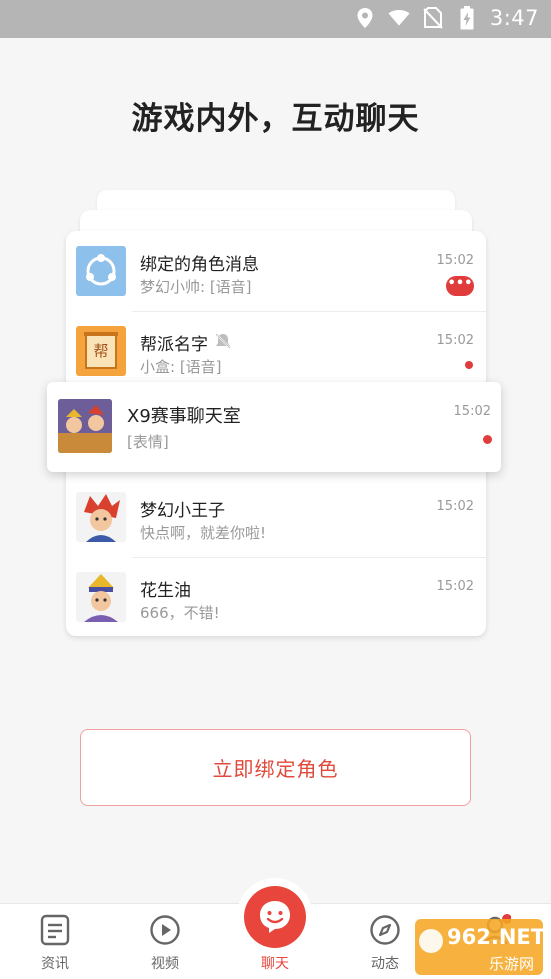 The height and width of the screenshot is (979, 551). I want to click on play-icon, so click(165, 930).